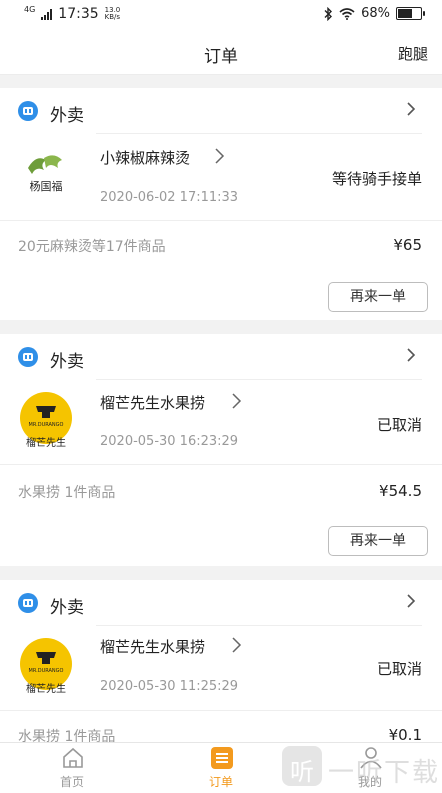 The width and height of the screenshot is (442, 793). Describe the element at coordinates (376, 179) in the screenshot. I see `order-status: 等待骑手接单` at that location.